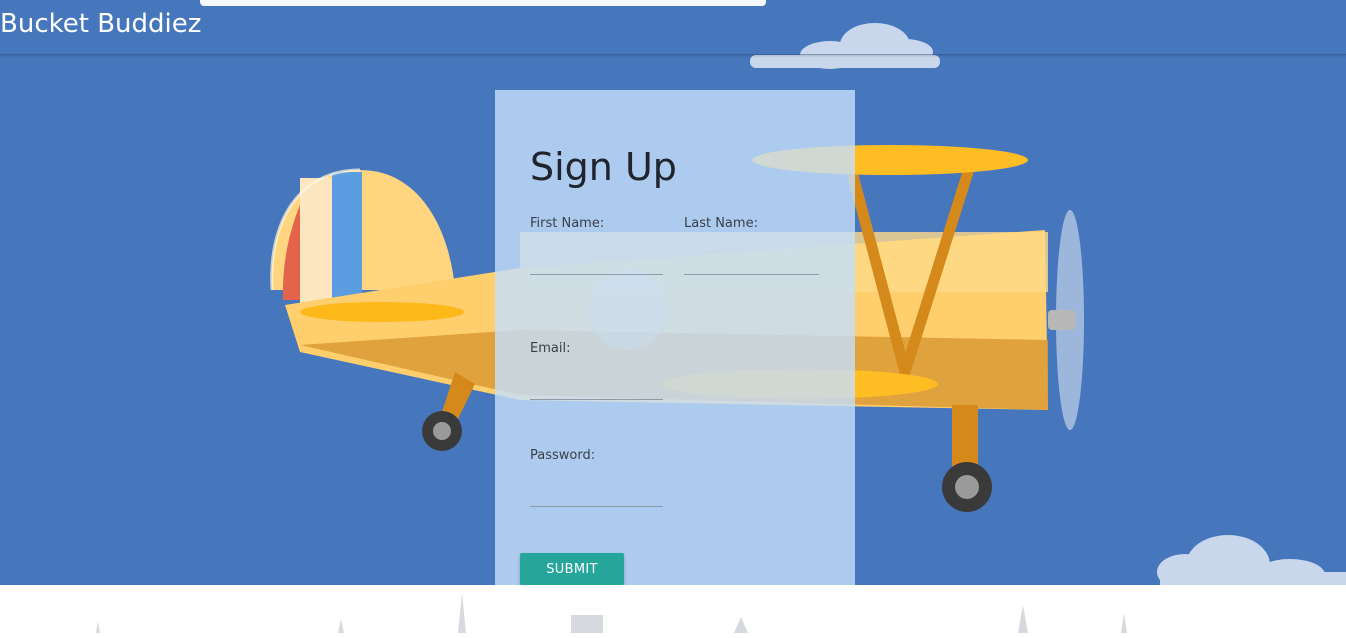 Image resolution: width=1346 pixels, height=638 pixels. Describe the element at coordinates (673, 27) in the screenshot. I see `top-navbar: Bucket Buddiez` at that location.